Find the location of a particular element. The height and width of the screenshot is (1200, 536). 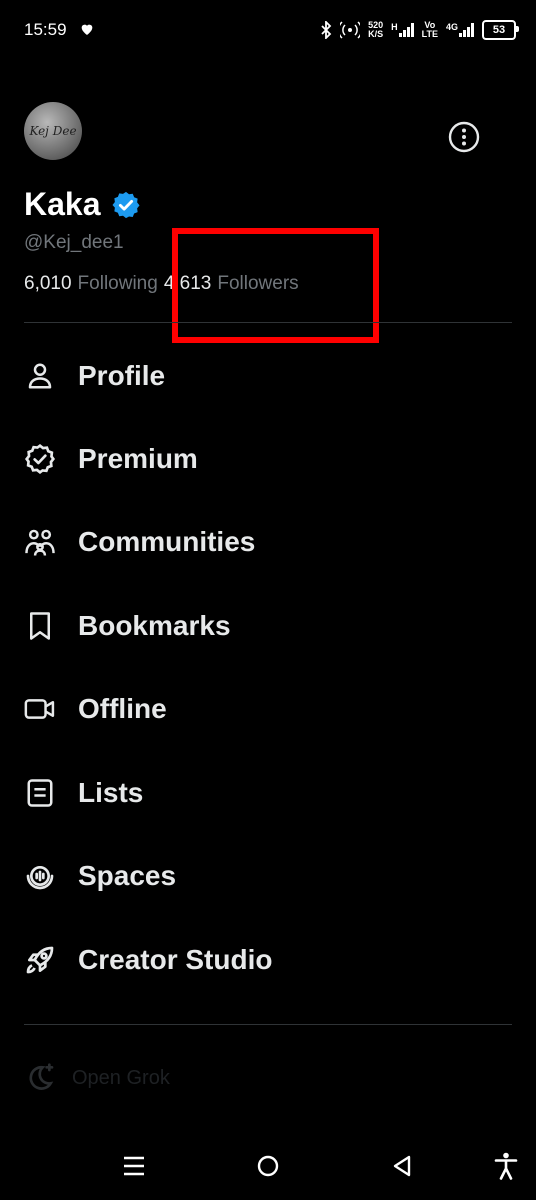

status-time: 15:59 is located at coordinates (45, 29).